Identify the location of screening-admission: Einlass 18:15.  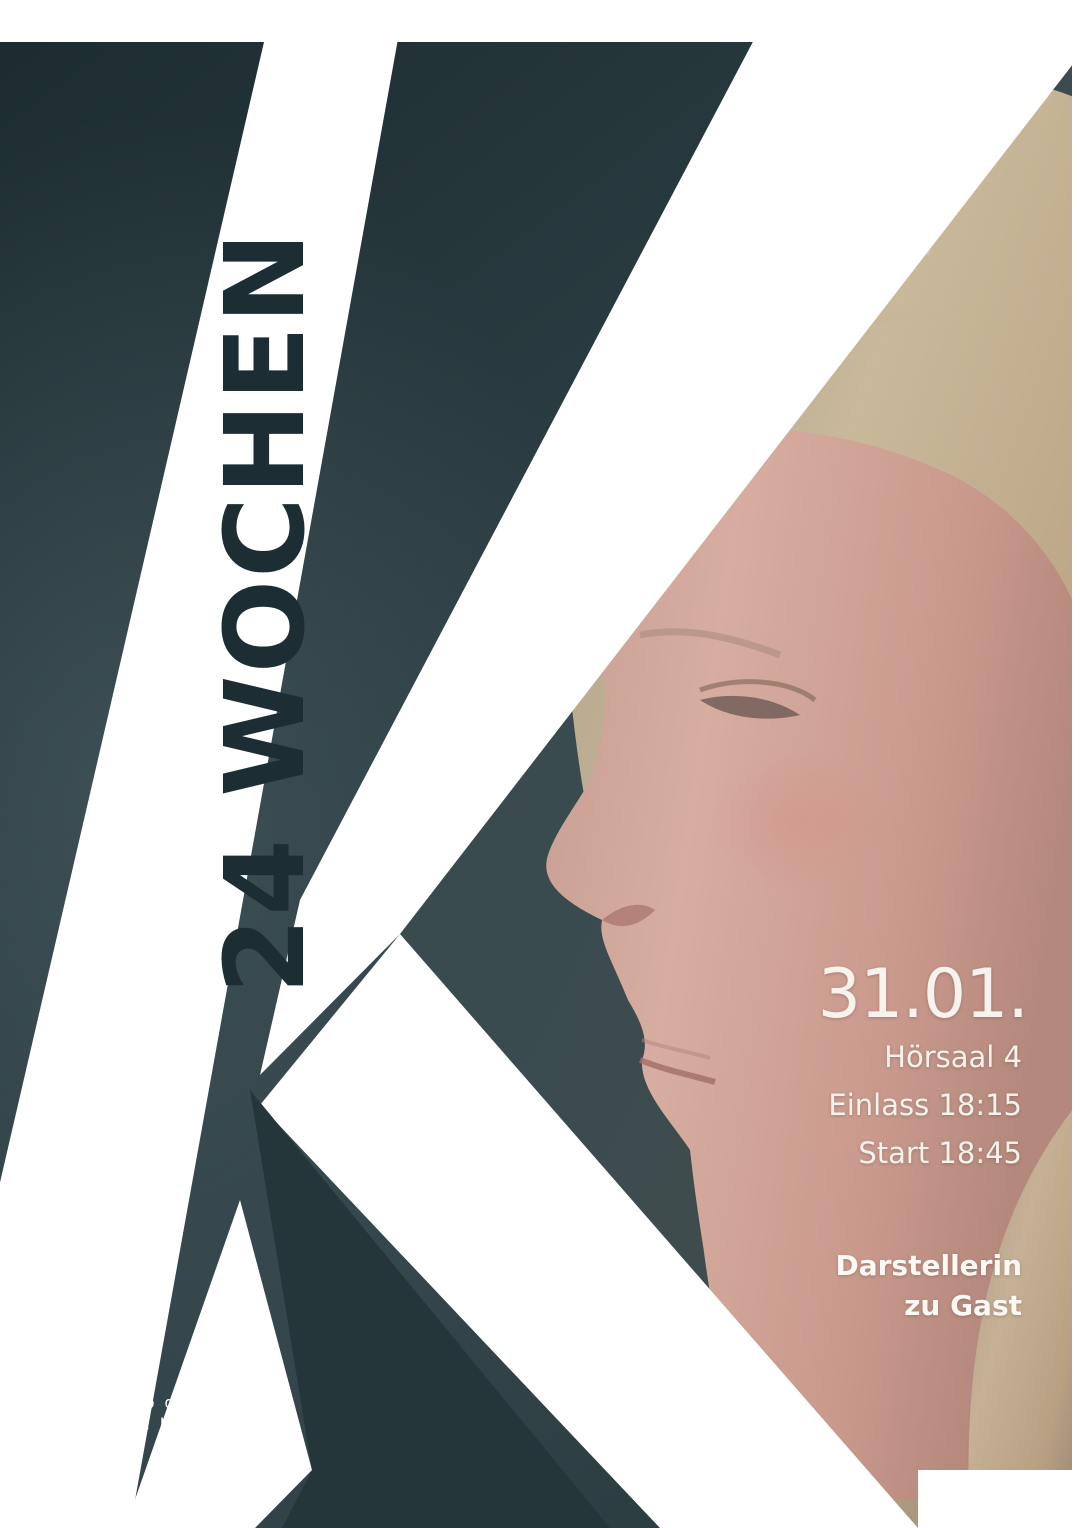
(925, 1104).